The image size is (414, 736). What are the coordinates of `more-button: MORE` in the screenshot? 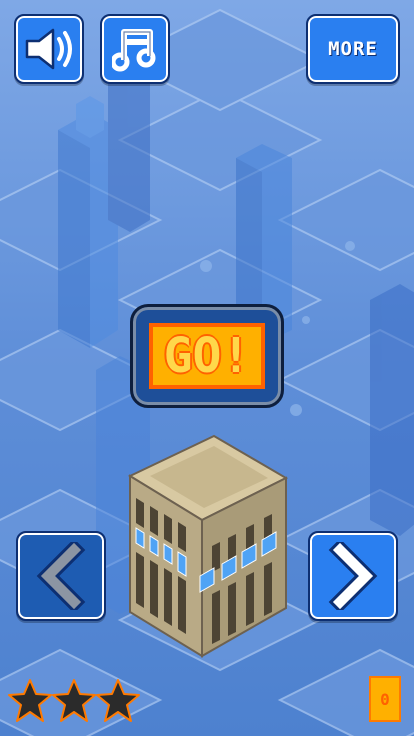 It's located at (353, 49).